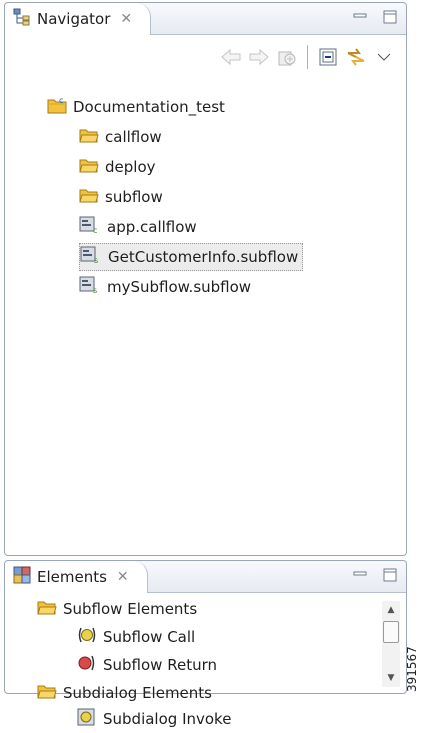 The image size is (425, 733). Describe the element at coordinates (307, 57) in the screenshot. I see `toolbar-separator` at that location.